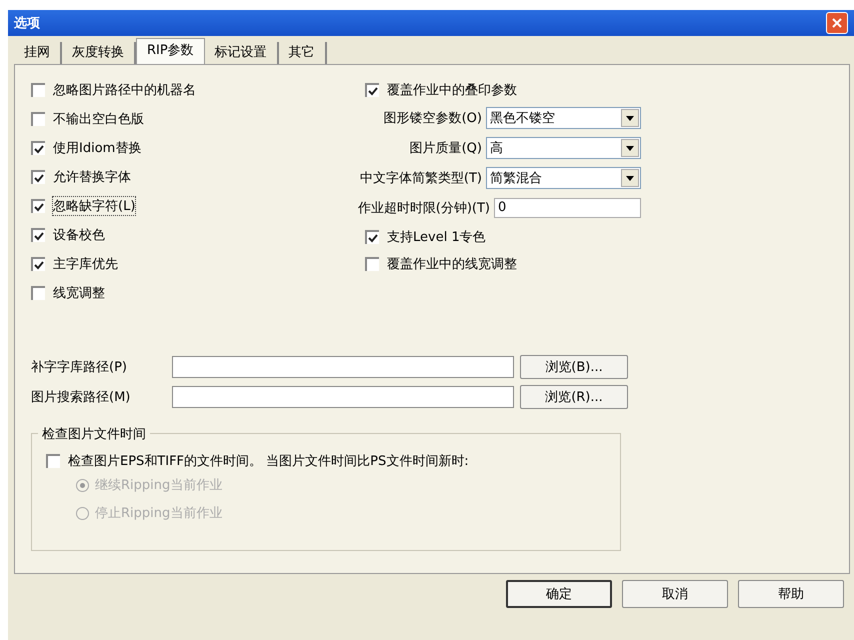 The width and height of the screenshot is (854, 640). What do you see at coordinates (158, 513) in the screenshot?
I see `radio-label: 停止Ripping当前作业` at bounding box center [158, 513].